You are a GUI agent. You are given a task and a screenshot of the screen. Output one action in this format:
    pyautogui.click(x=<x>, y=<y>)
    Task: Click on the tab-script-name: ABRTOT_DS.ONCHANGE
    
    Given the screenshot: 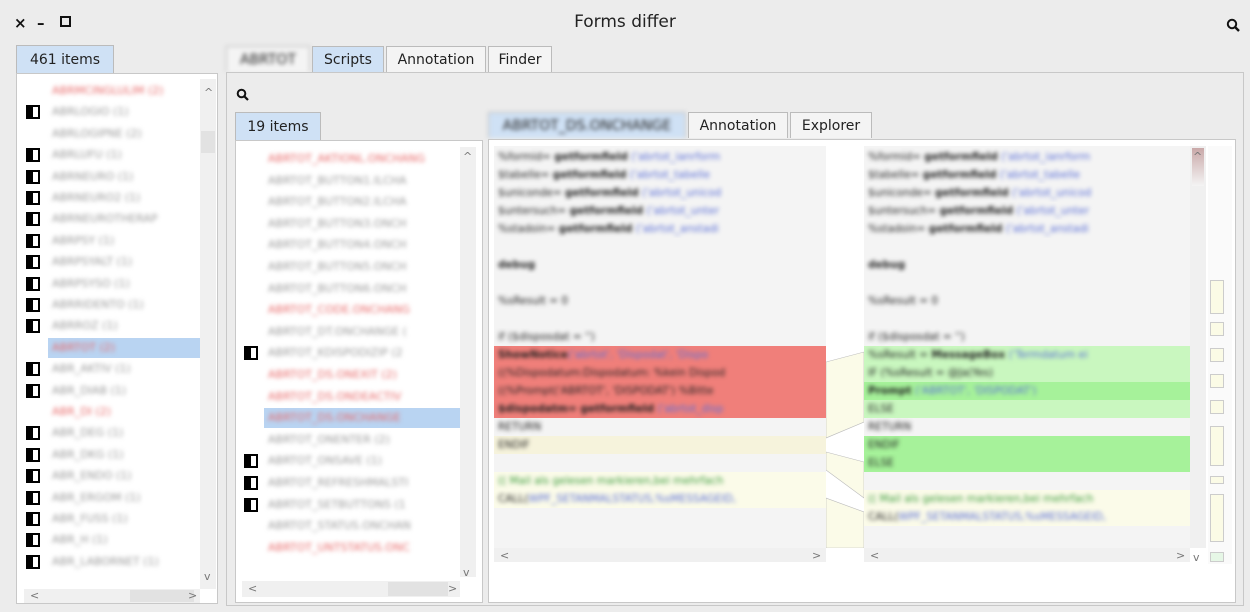 What is the action you would take?
    pyautogui.click(x=587, y=125)
    